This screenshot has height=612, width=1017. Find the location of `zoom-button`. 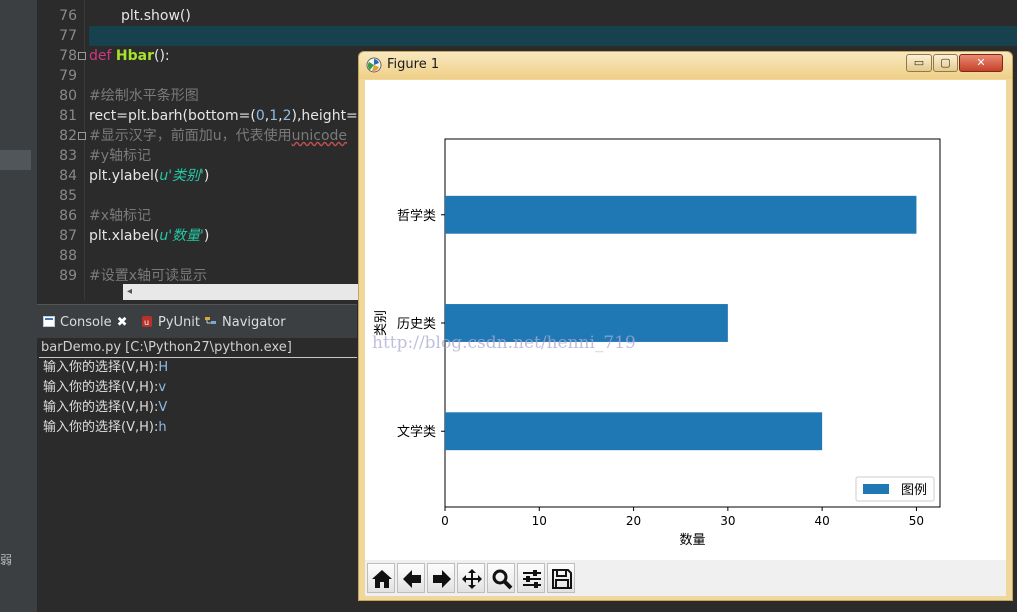

zoom-button is located at coordinates (501, 578).